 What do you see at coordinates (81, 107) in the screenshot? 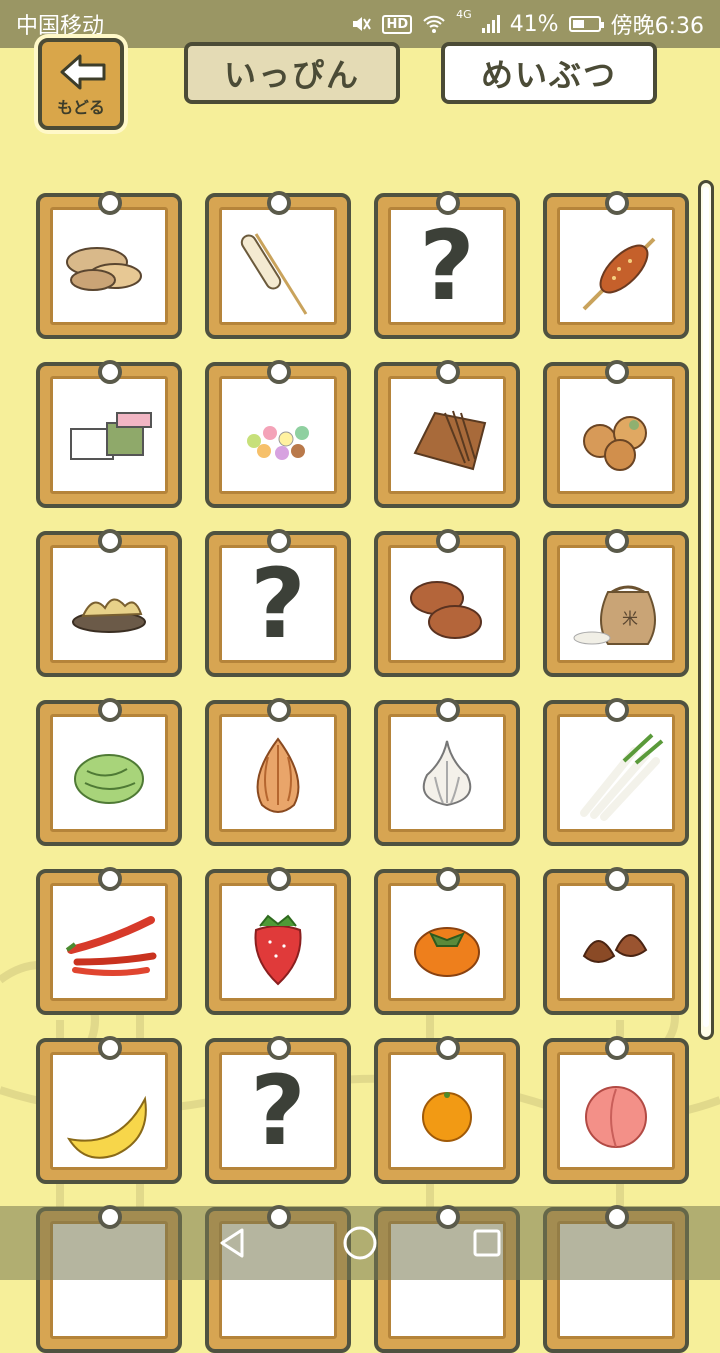
I see `back-label: もどる` at bounding box center [81, 107].